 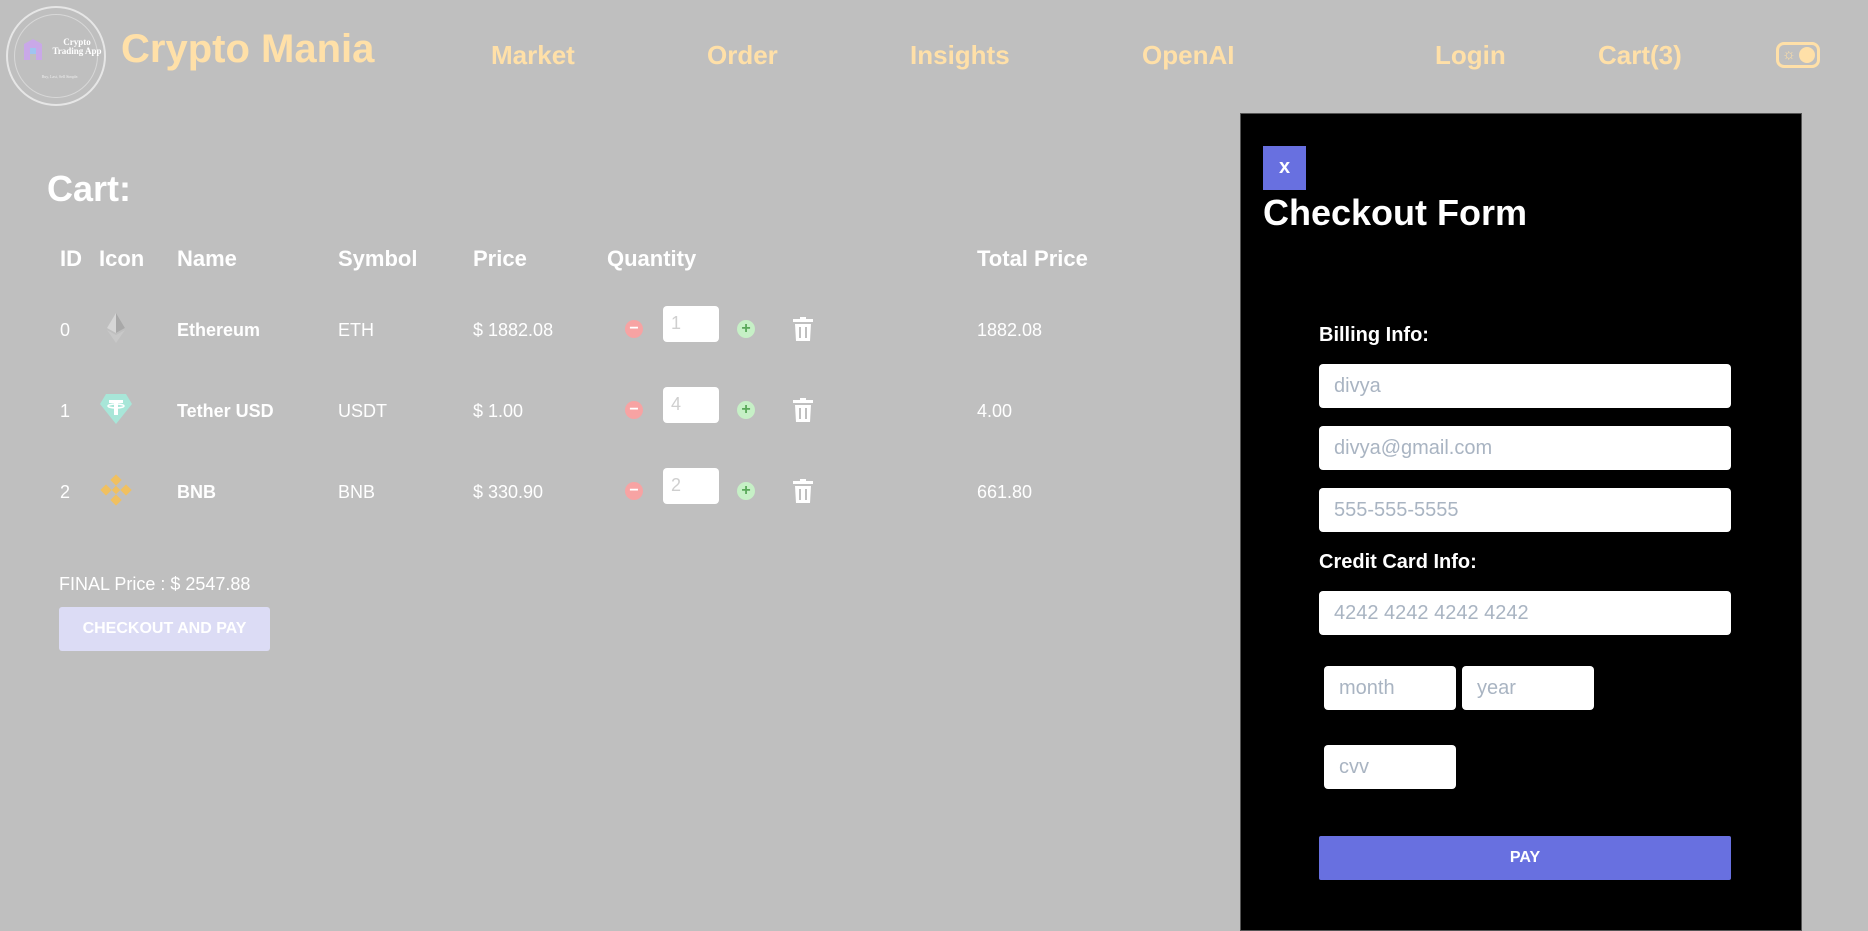 What do you see at coordinates (995, 411) in the screenshot?
I see `row-total: 4.00` at bounding box center [995, 411].